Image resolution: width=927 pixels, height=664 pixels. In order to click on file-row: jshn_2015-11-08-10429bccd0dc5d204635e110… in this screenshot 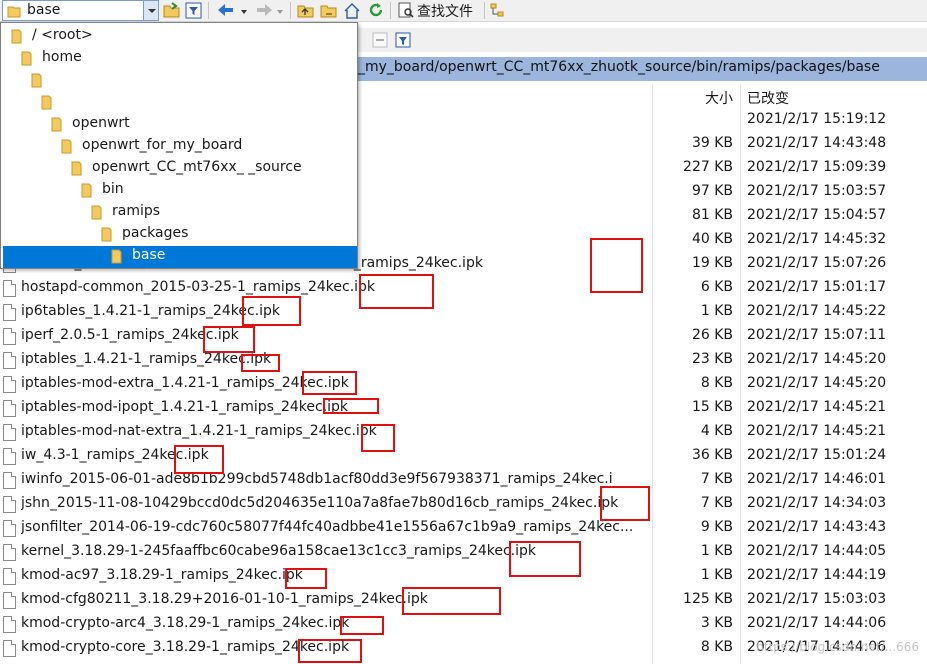, I will do `click(463, 505)`.